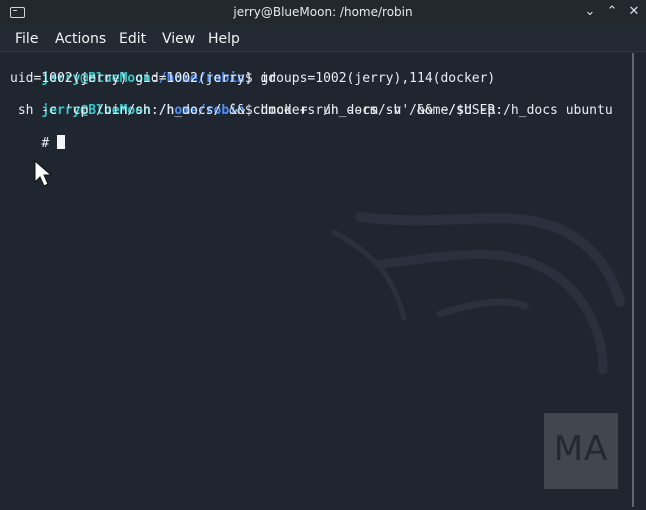  Describe the element at coordinates (633, 280) in the screenshot. I see `vertical-scrollbar` at that location.